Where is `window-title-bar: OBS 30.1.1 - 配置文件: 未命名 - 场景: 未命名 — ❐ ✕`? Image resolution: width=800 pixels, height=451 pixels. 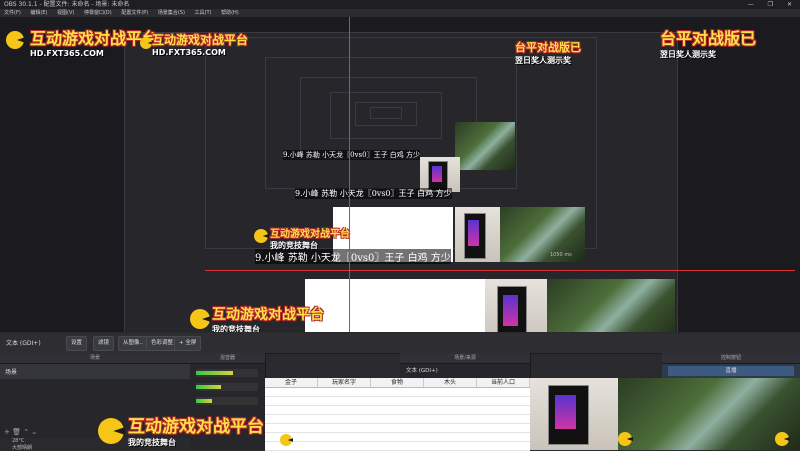
window-title-bar: OBS 30.1.1 - 配置文件: 未命名 - 场景: 未命名 — ❐ ✕ is located at coordinates (400, 4).